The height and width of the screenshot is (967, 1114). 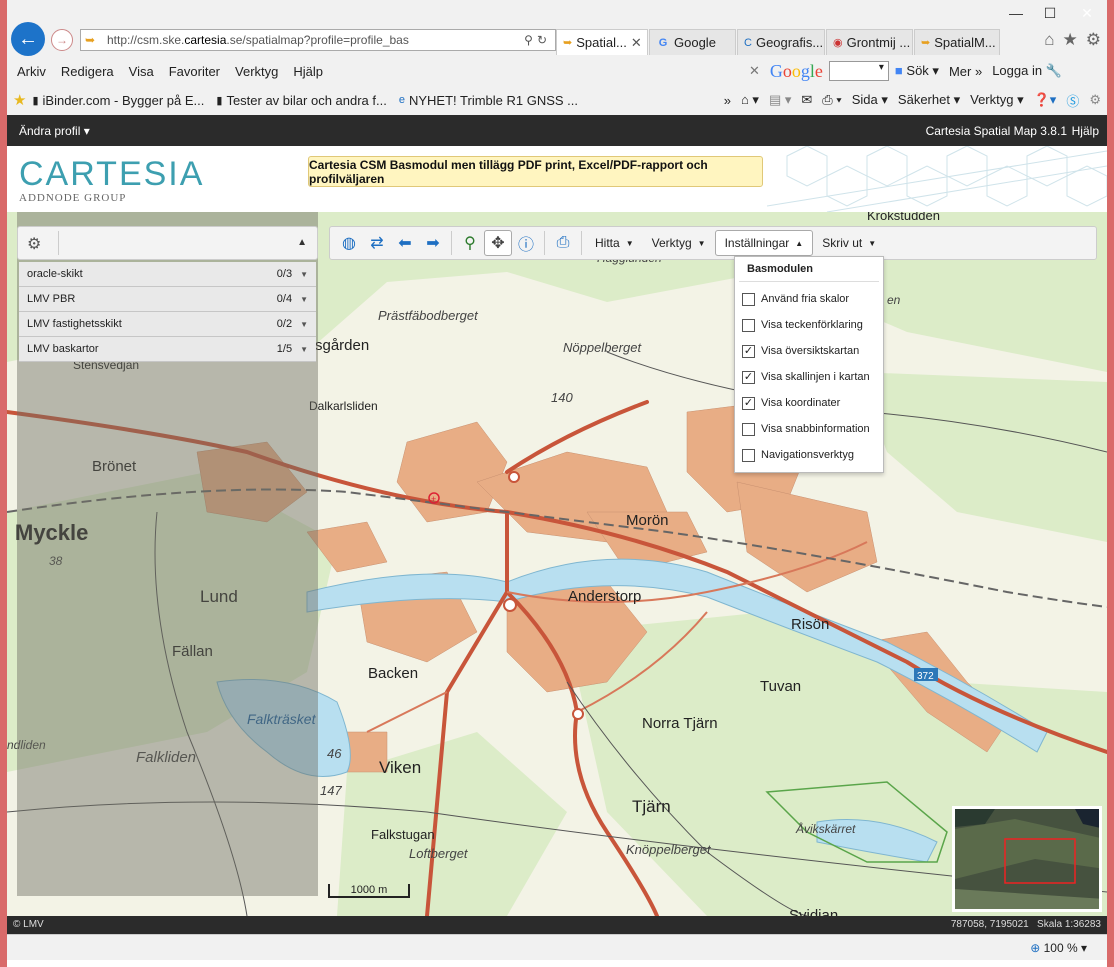 I want to click on page-menu: Sida ▾, so click(x=870, y=100).